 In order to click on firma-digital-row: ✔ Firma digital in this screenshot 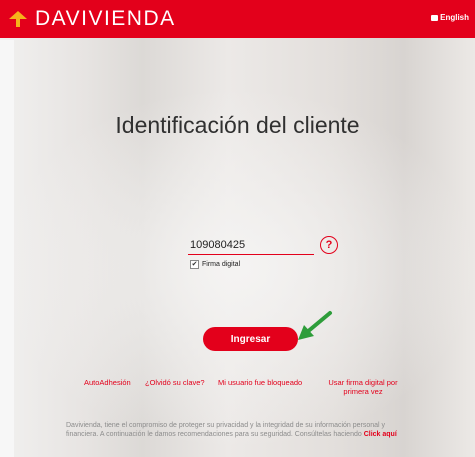, I will do `click(215, 264)`.